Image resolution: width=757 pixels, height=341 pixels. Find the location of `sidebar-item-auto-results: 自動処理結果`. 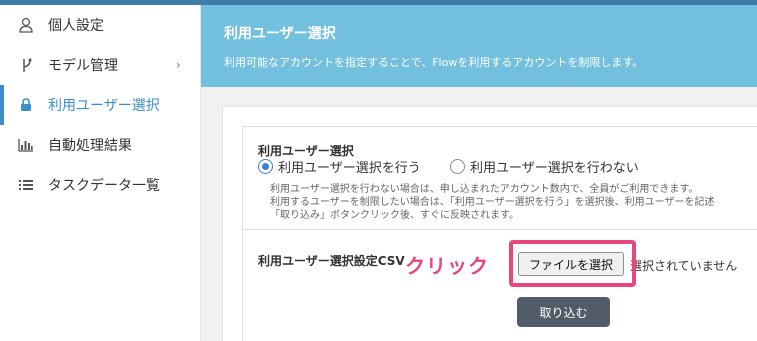

sidebar-item-auto-results: 自動処理結果 is located at coordinates (100, 145).